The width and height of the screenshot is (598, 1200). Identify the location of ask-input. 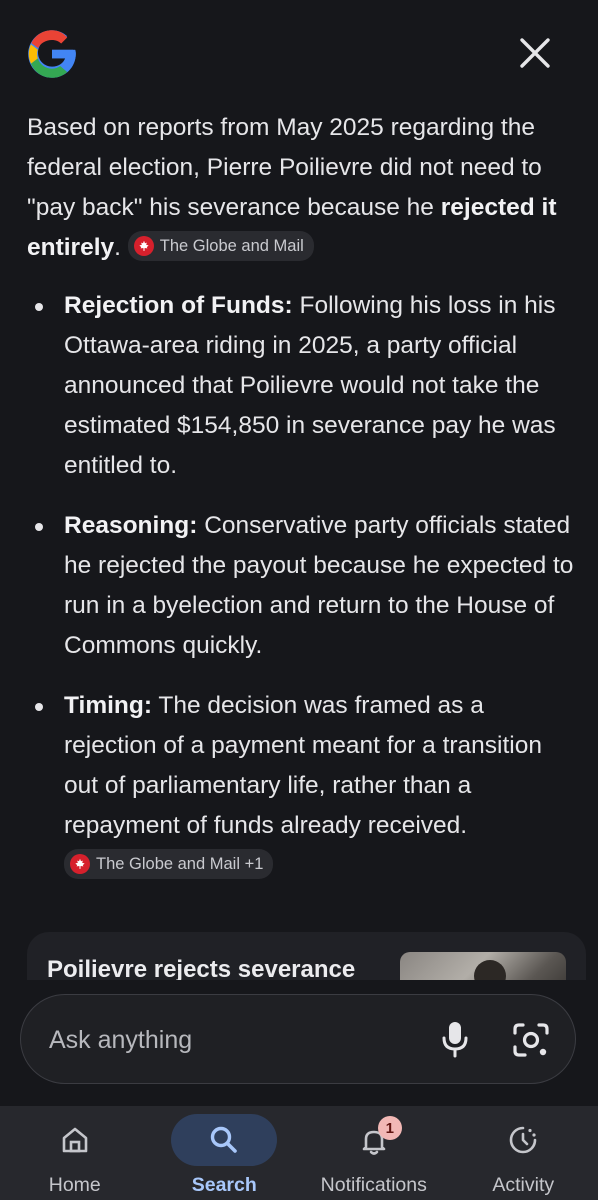
(229, 1040).